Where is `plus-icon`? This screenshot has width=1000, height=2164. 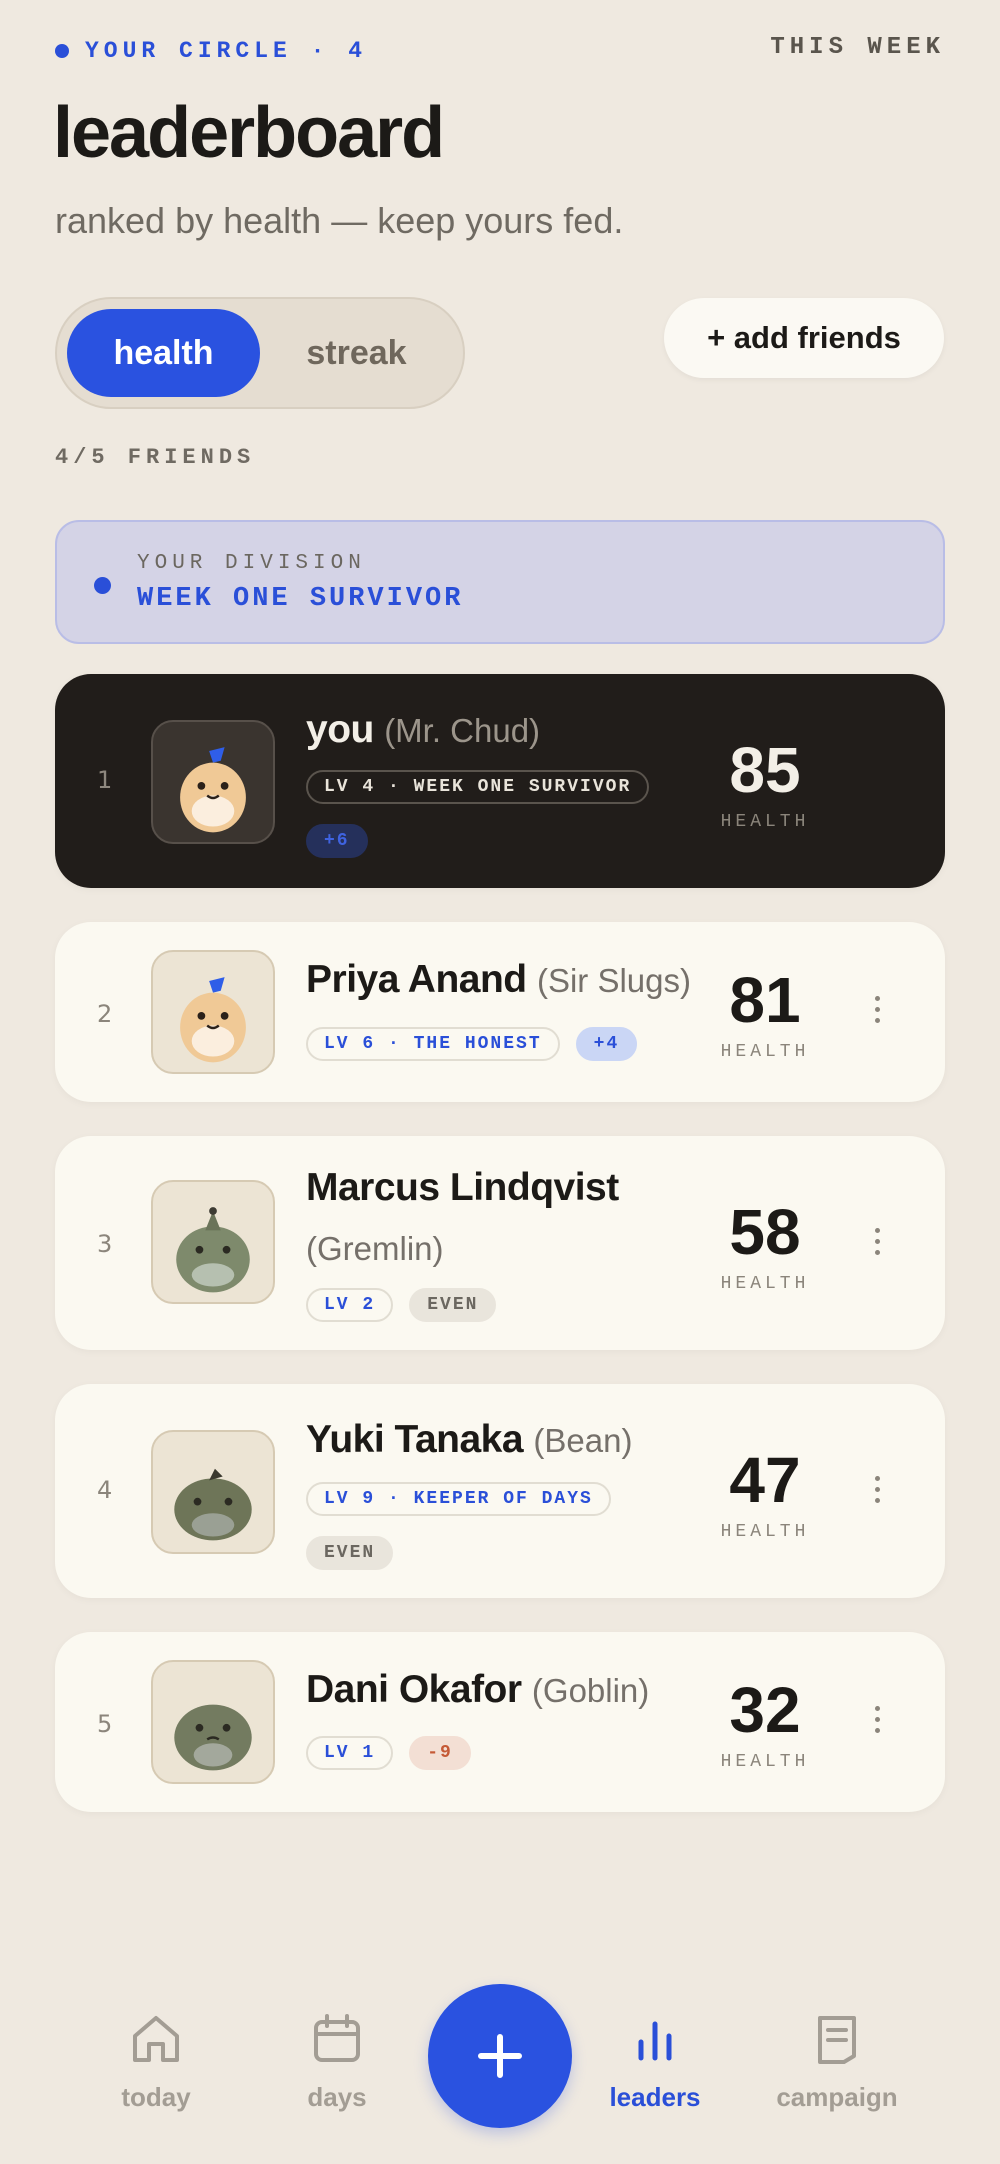 plus-icon is located at coordinates (500, 2056).